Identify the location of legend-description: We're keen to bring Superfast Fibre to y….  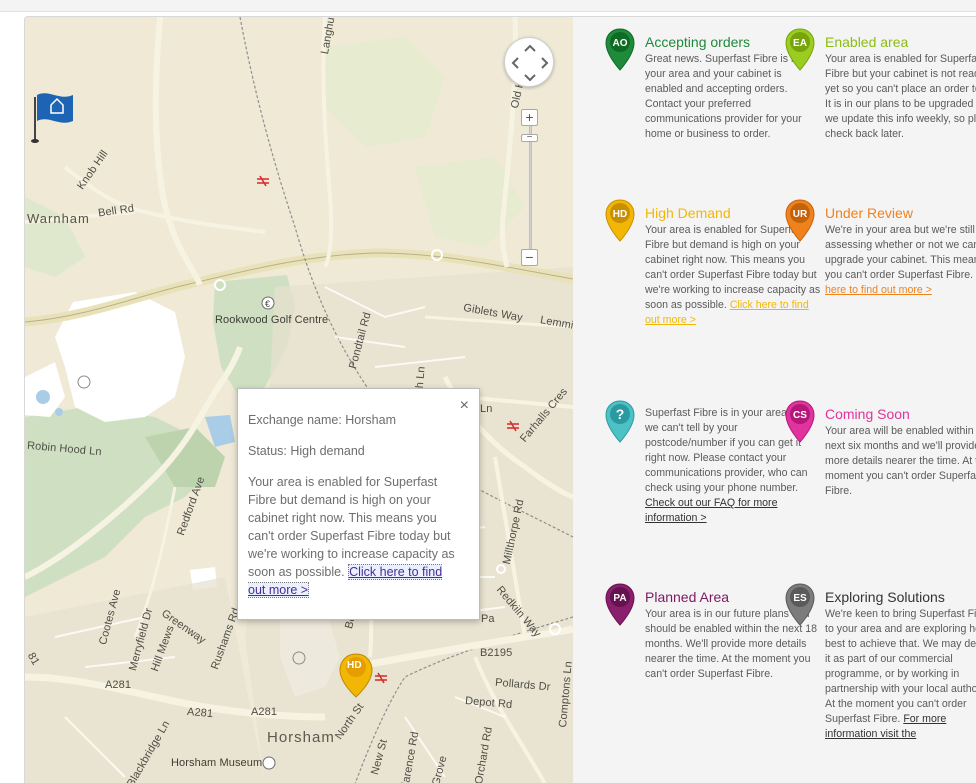
(900, 674).